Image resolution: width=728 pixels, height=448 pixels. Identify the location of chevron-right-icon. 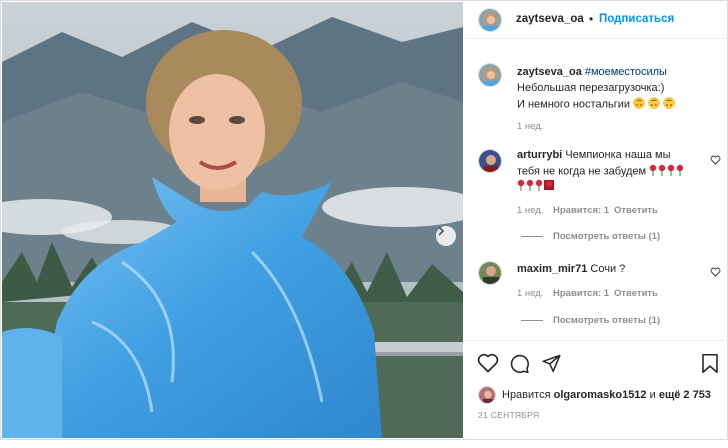
(441, 231).